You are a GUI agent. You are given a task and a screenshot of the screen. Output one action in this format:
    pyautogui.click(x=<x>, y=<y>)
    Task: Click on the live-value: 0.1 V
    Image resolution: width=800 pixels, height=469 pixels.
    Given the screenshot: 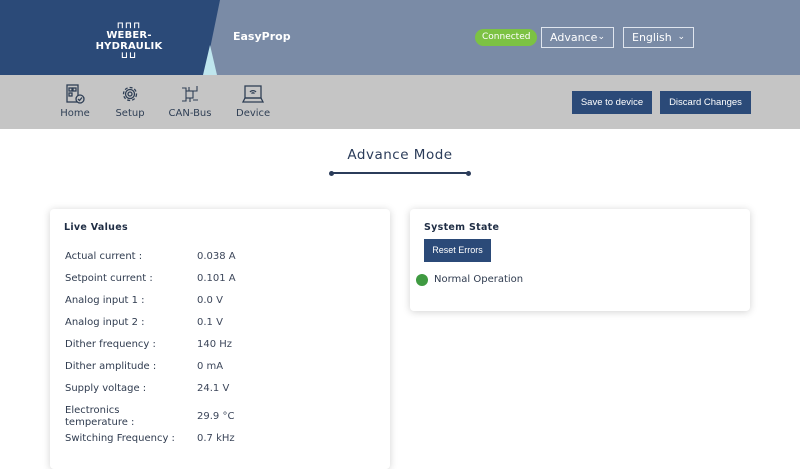 What is the action you would take?
    pyautogui.click(x=210, y=322)
    